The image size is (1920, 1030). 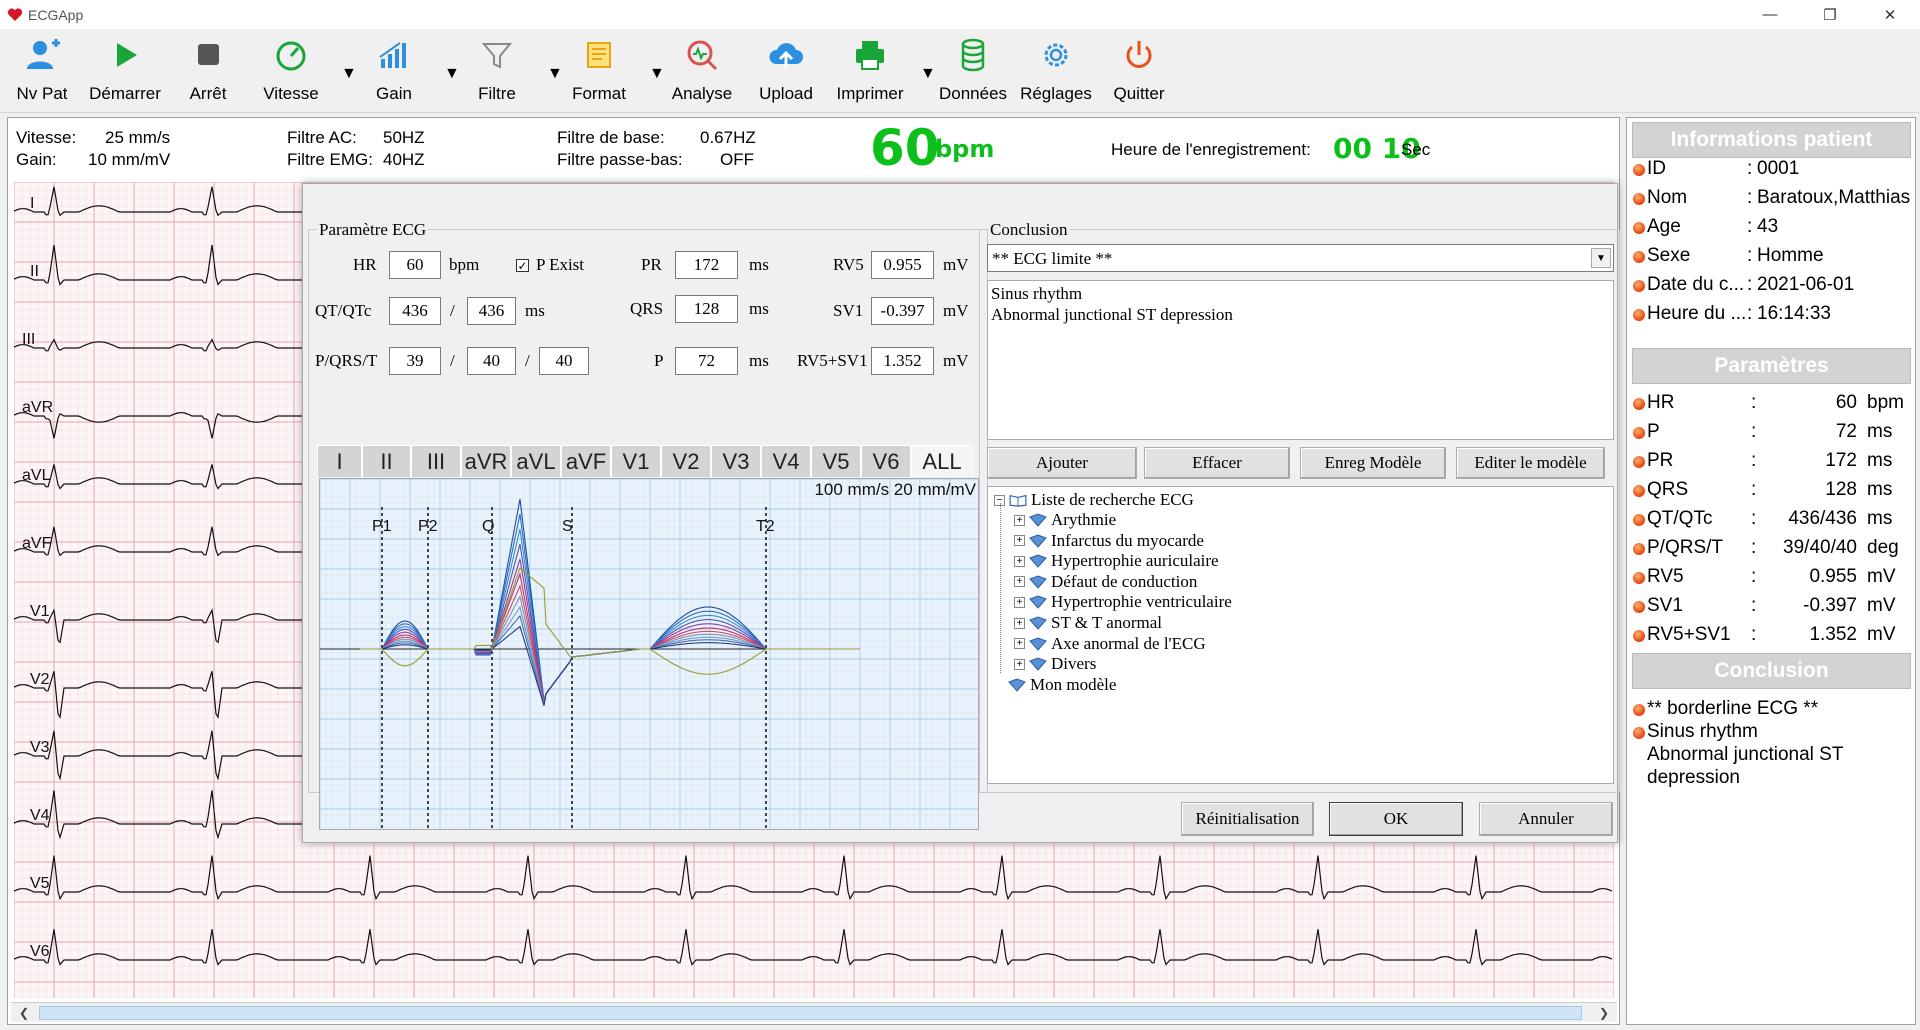 What do you see at coordinates (415, 361) in the screenshot?
I see `p-axis-field: 39` at bounding box center [415, 361].